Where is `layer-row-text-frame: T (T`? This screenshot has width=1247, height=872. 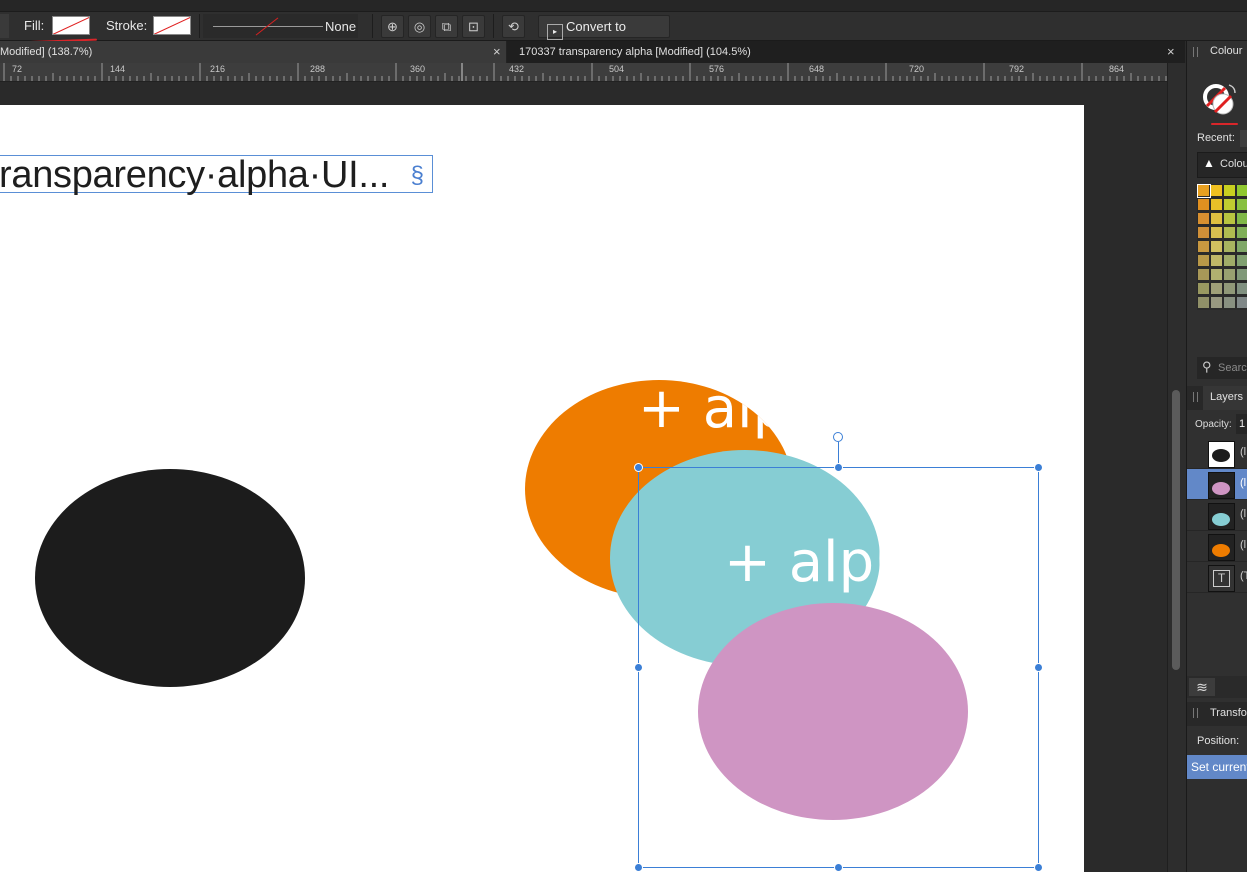
layer-row-text-frame: T (T is located at coordinates (1217, 577).